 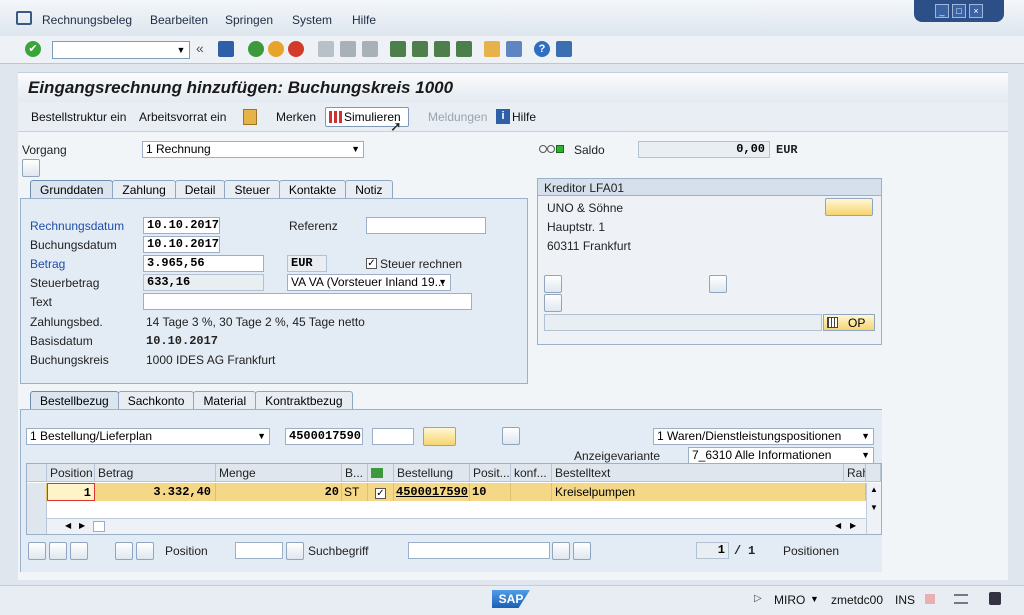 I want to click on refresh-icon, so click(x=79, y=551).